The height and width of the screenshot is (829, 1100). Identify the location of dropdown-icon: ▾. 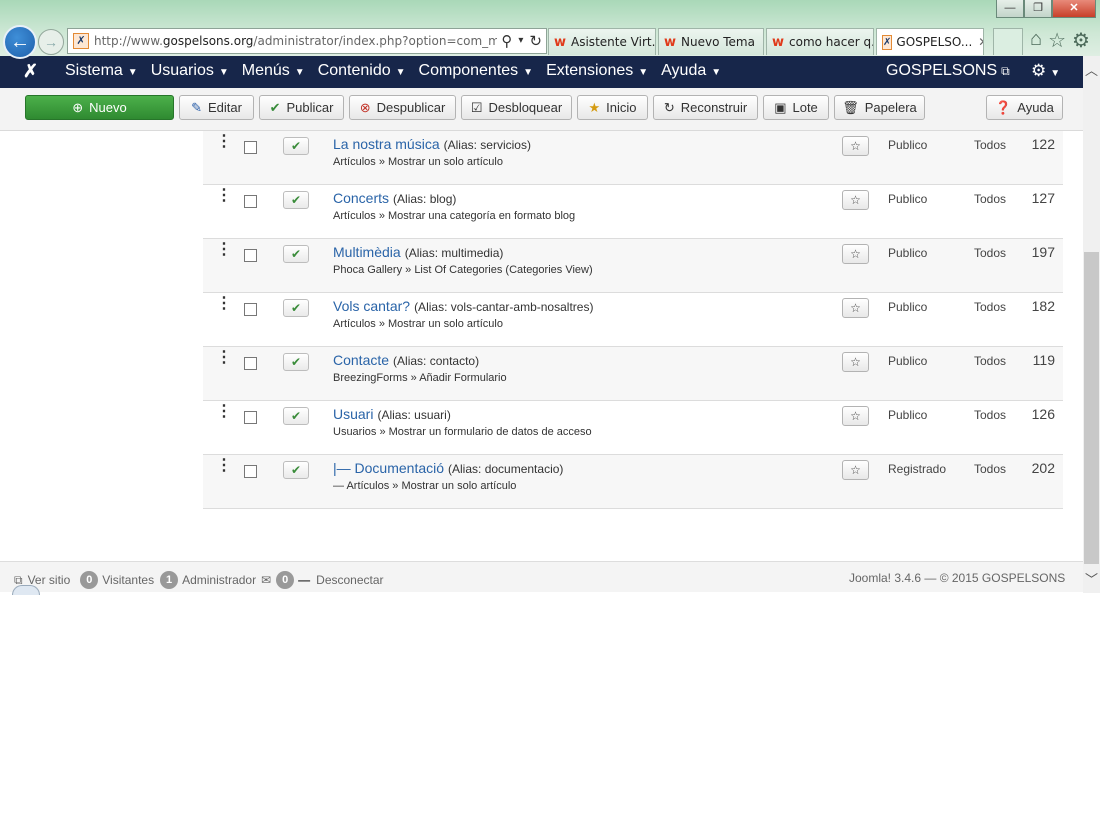
(520, 41).